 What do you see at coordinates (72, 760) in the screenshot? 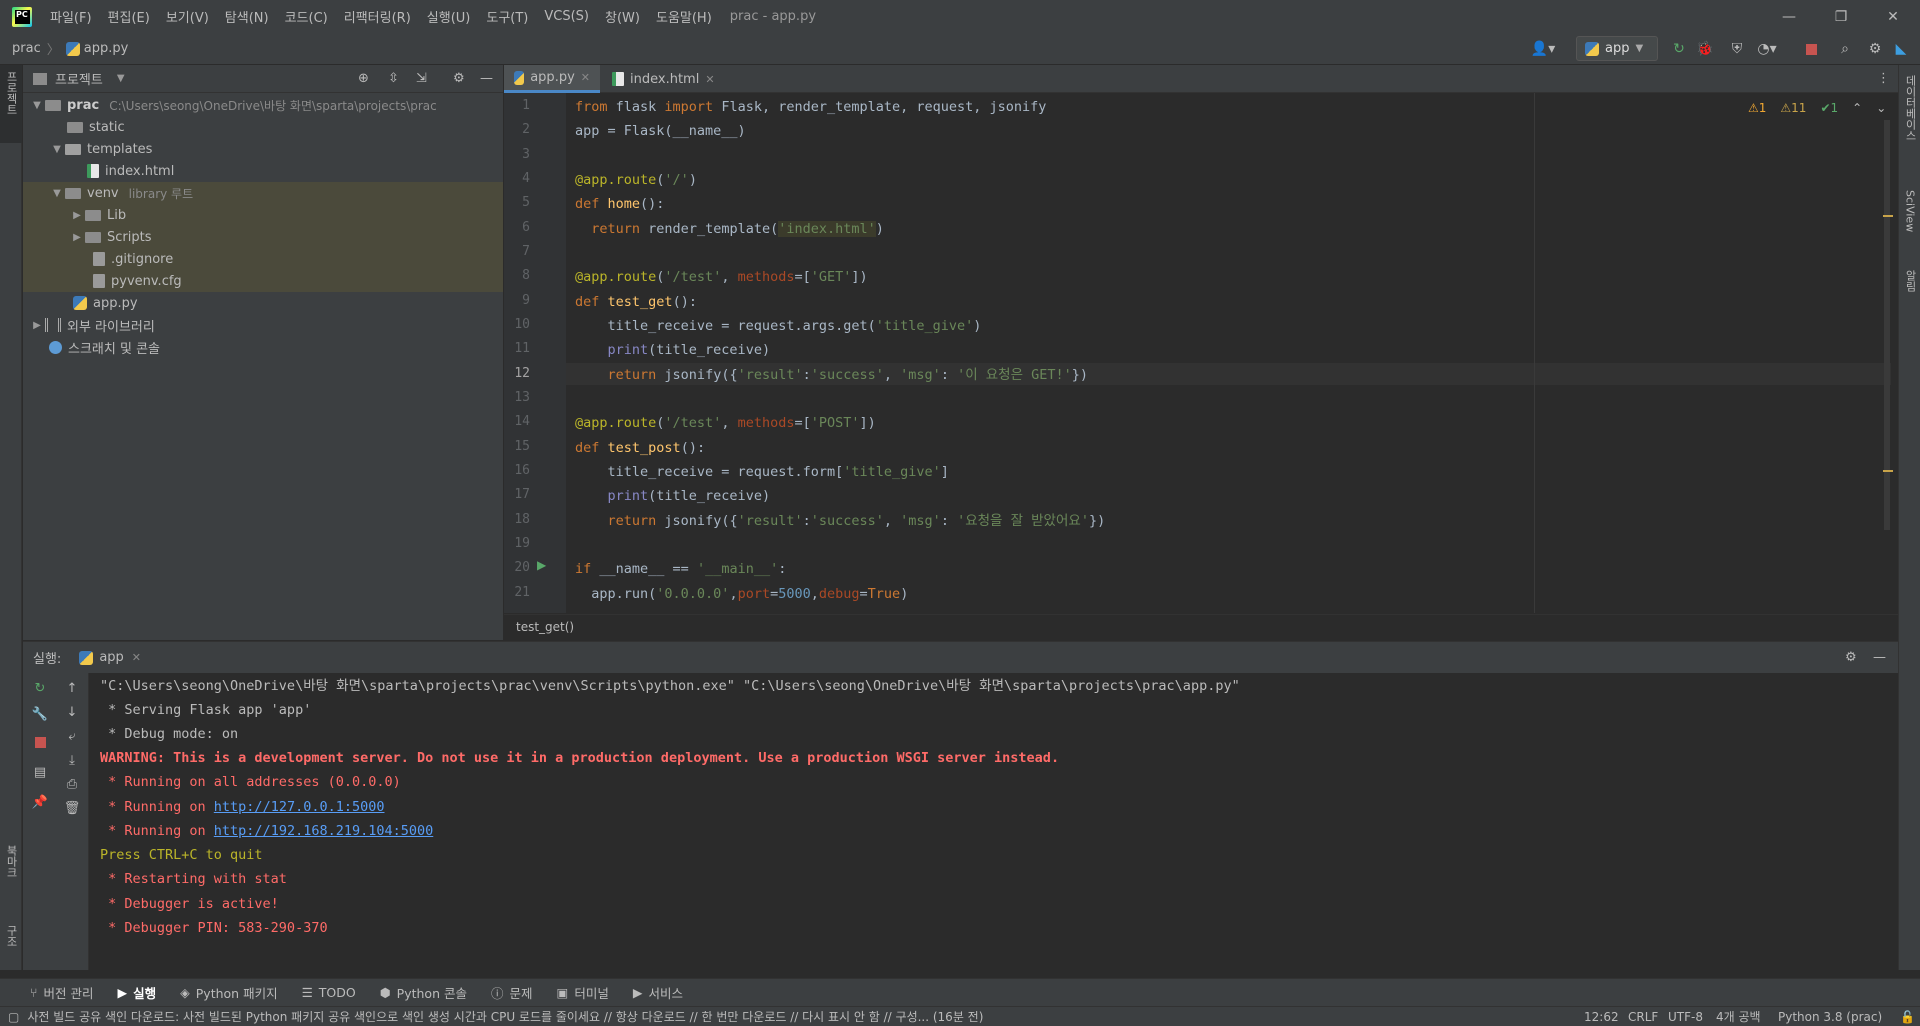
I see `scroll-to-end-icon: ⤓` at bounding box center [72, 760].